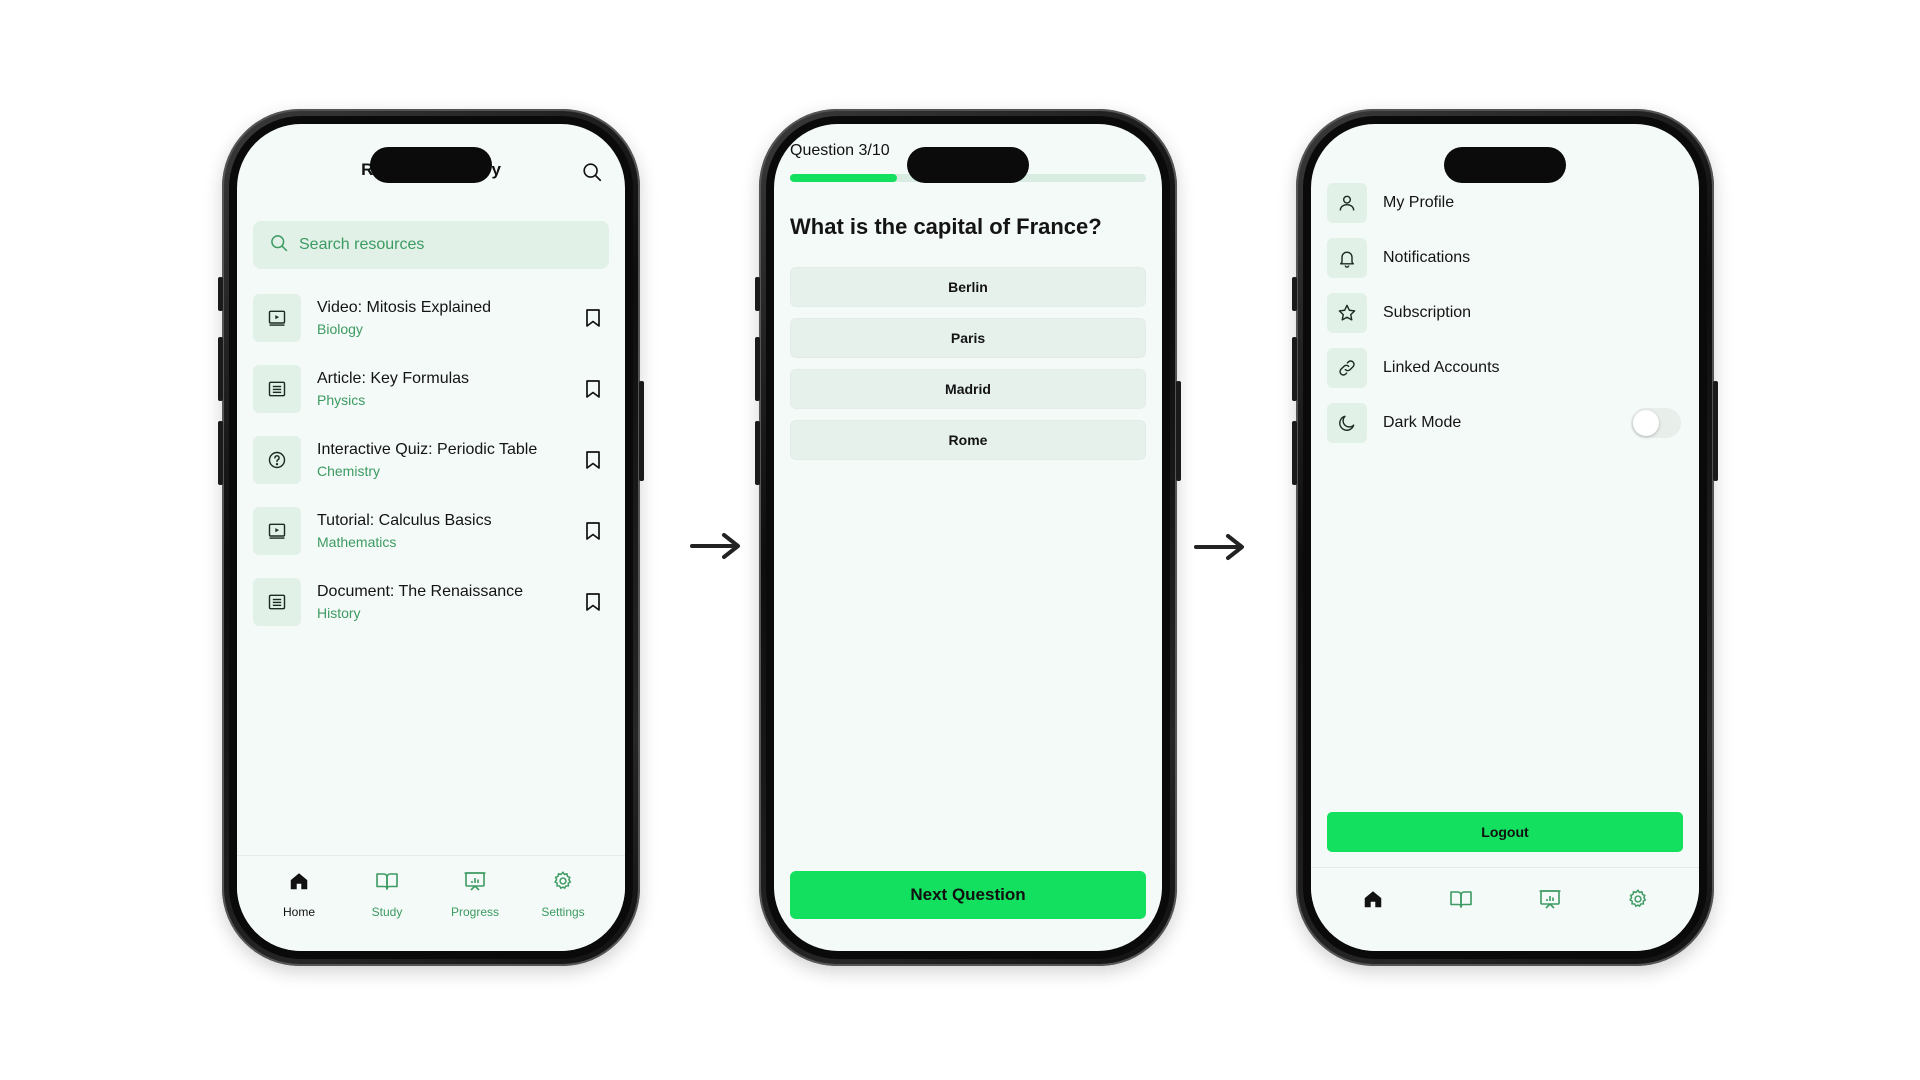 The height and width of the screenshot is (1080, 1920). Describe the element at coordinates (1347, 367) in the screenshot. I see `link-icon` at that location.